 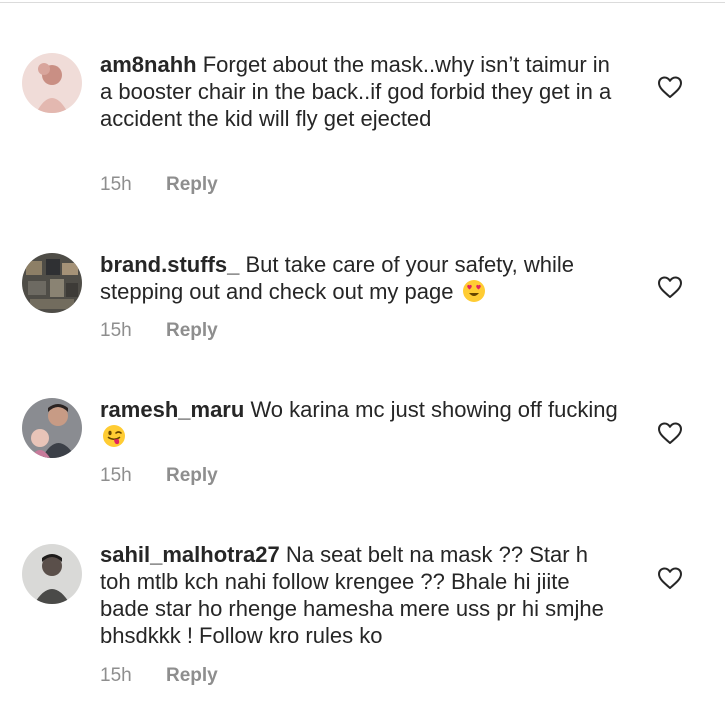 What do you see at coordinates (473, 291) in the screenshot?
I see `heart-eyes-emoji` at bounding box center [473, 291].